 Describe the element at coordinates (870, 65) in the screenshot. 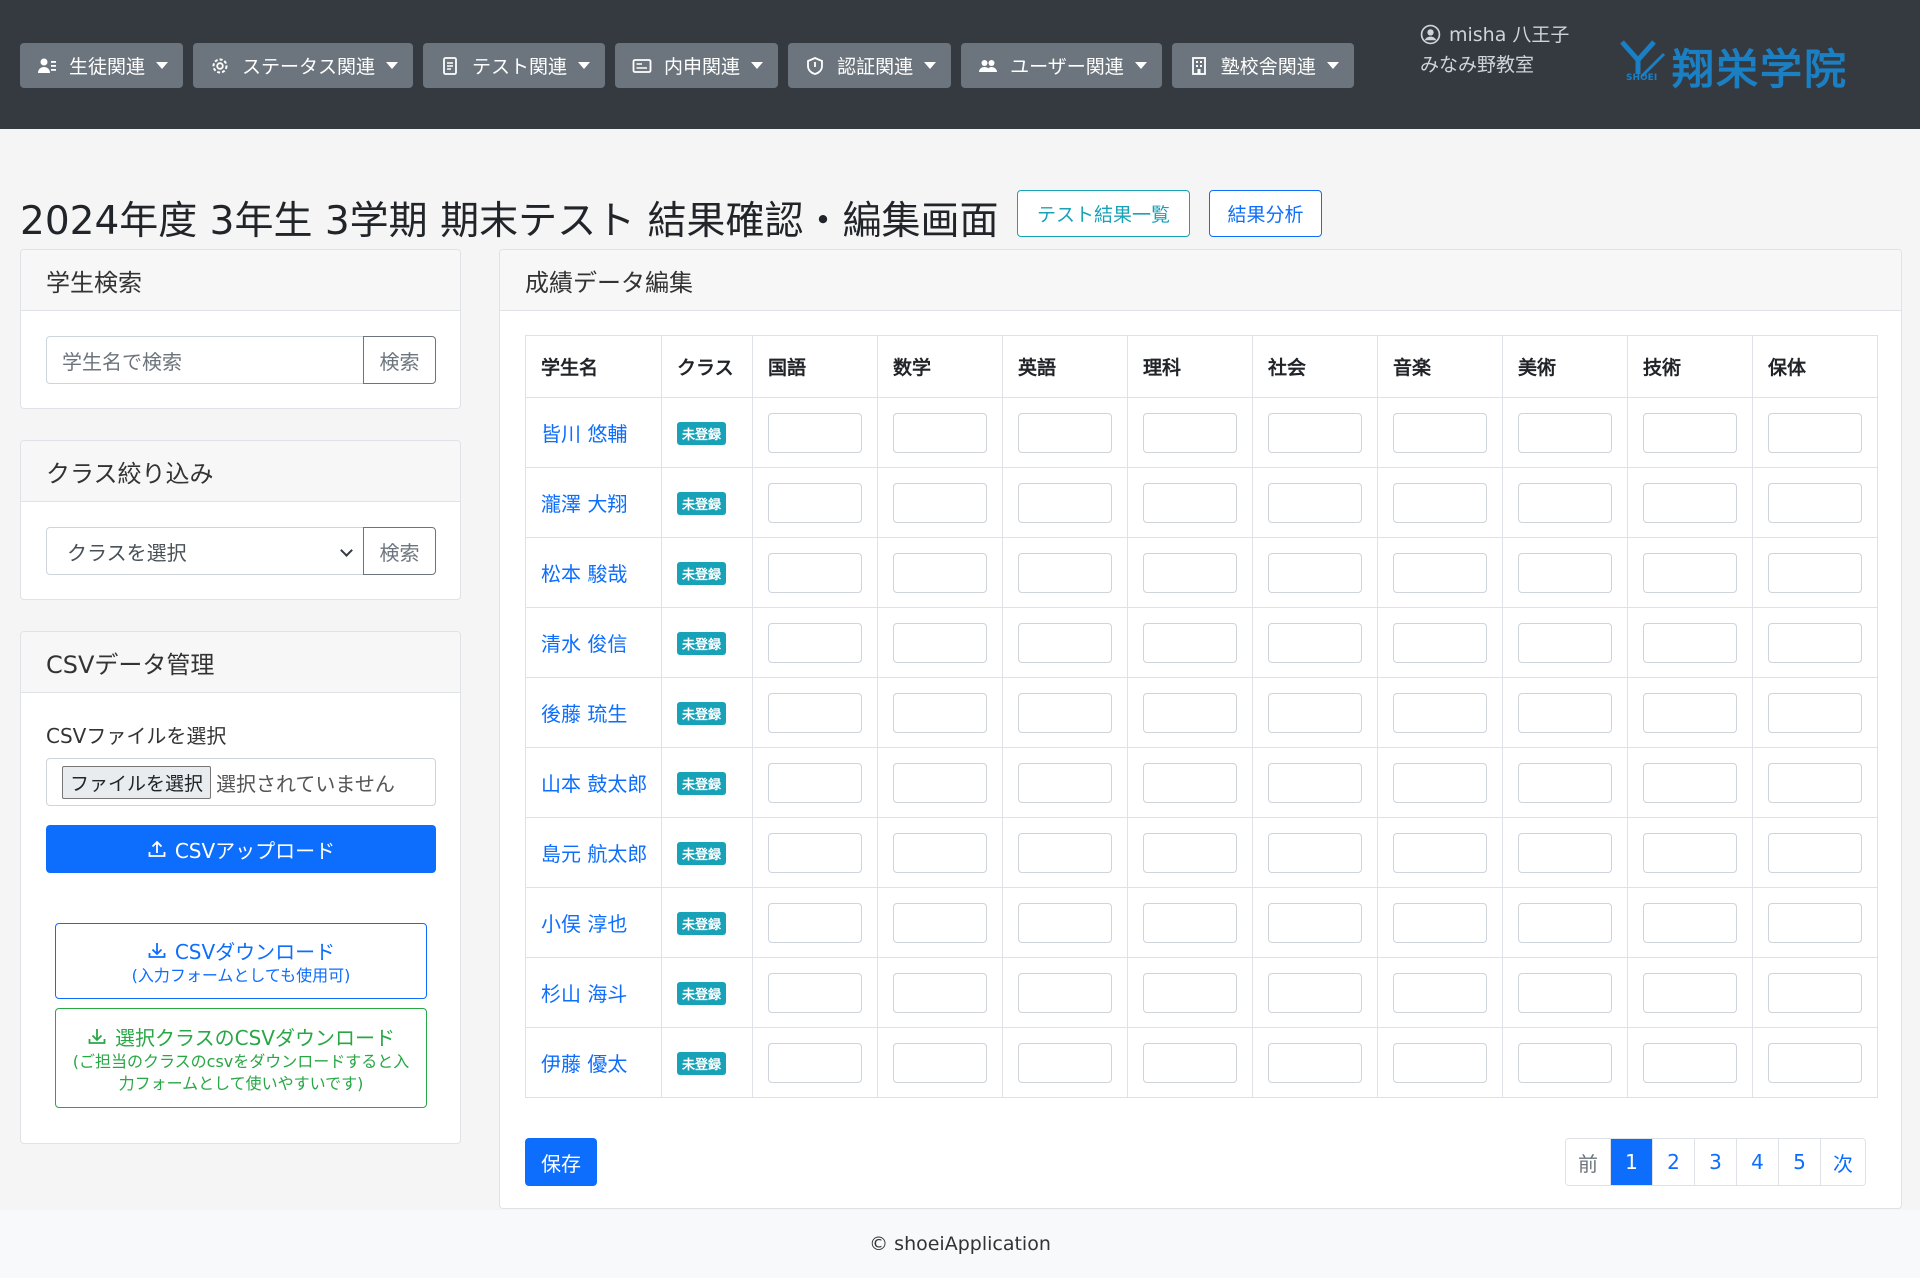

I see `nav-menu-auth: 認証関連` at that location.